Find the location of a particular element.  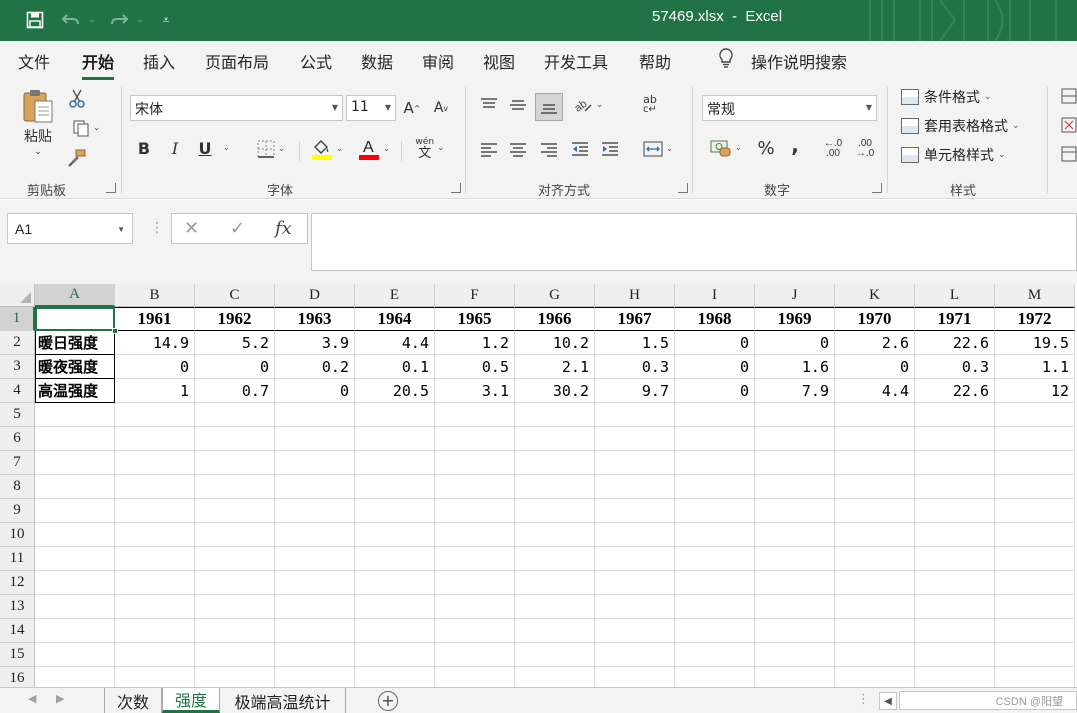

cell-j2: 0 is located at coordinates (795, 343).